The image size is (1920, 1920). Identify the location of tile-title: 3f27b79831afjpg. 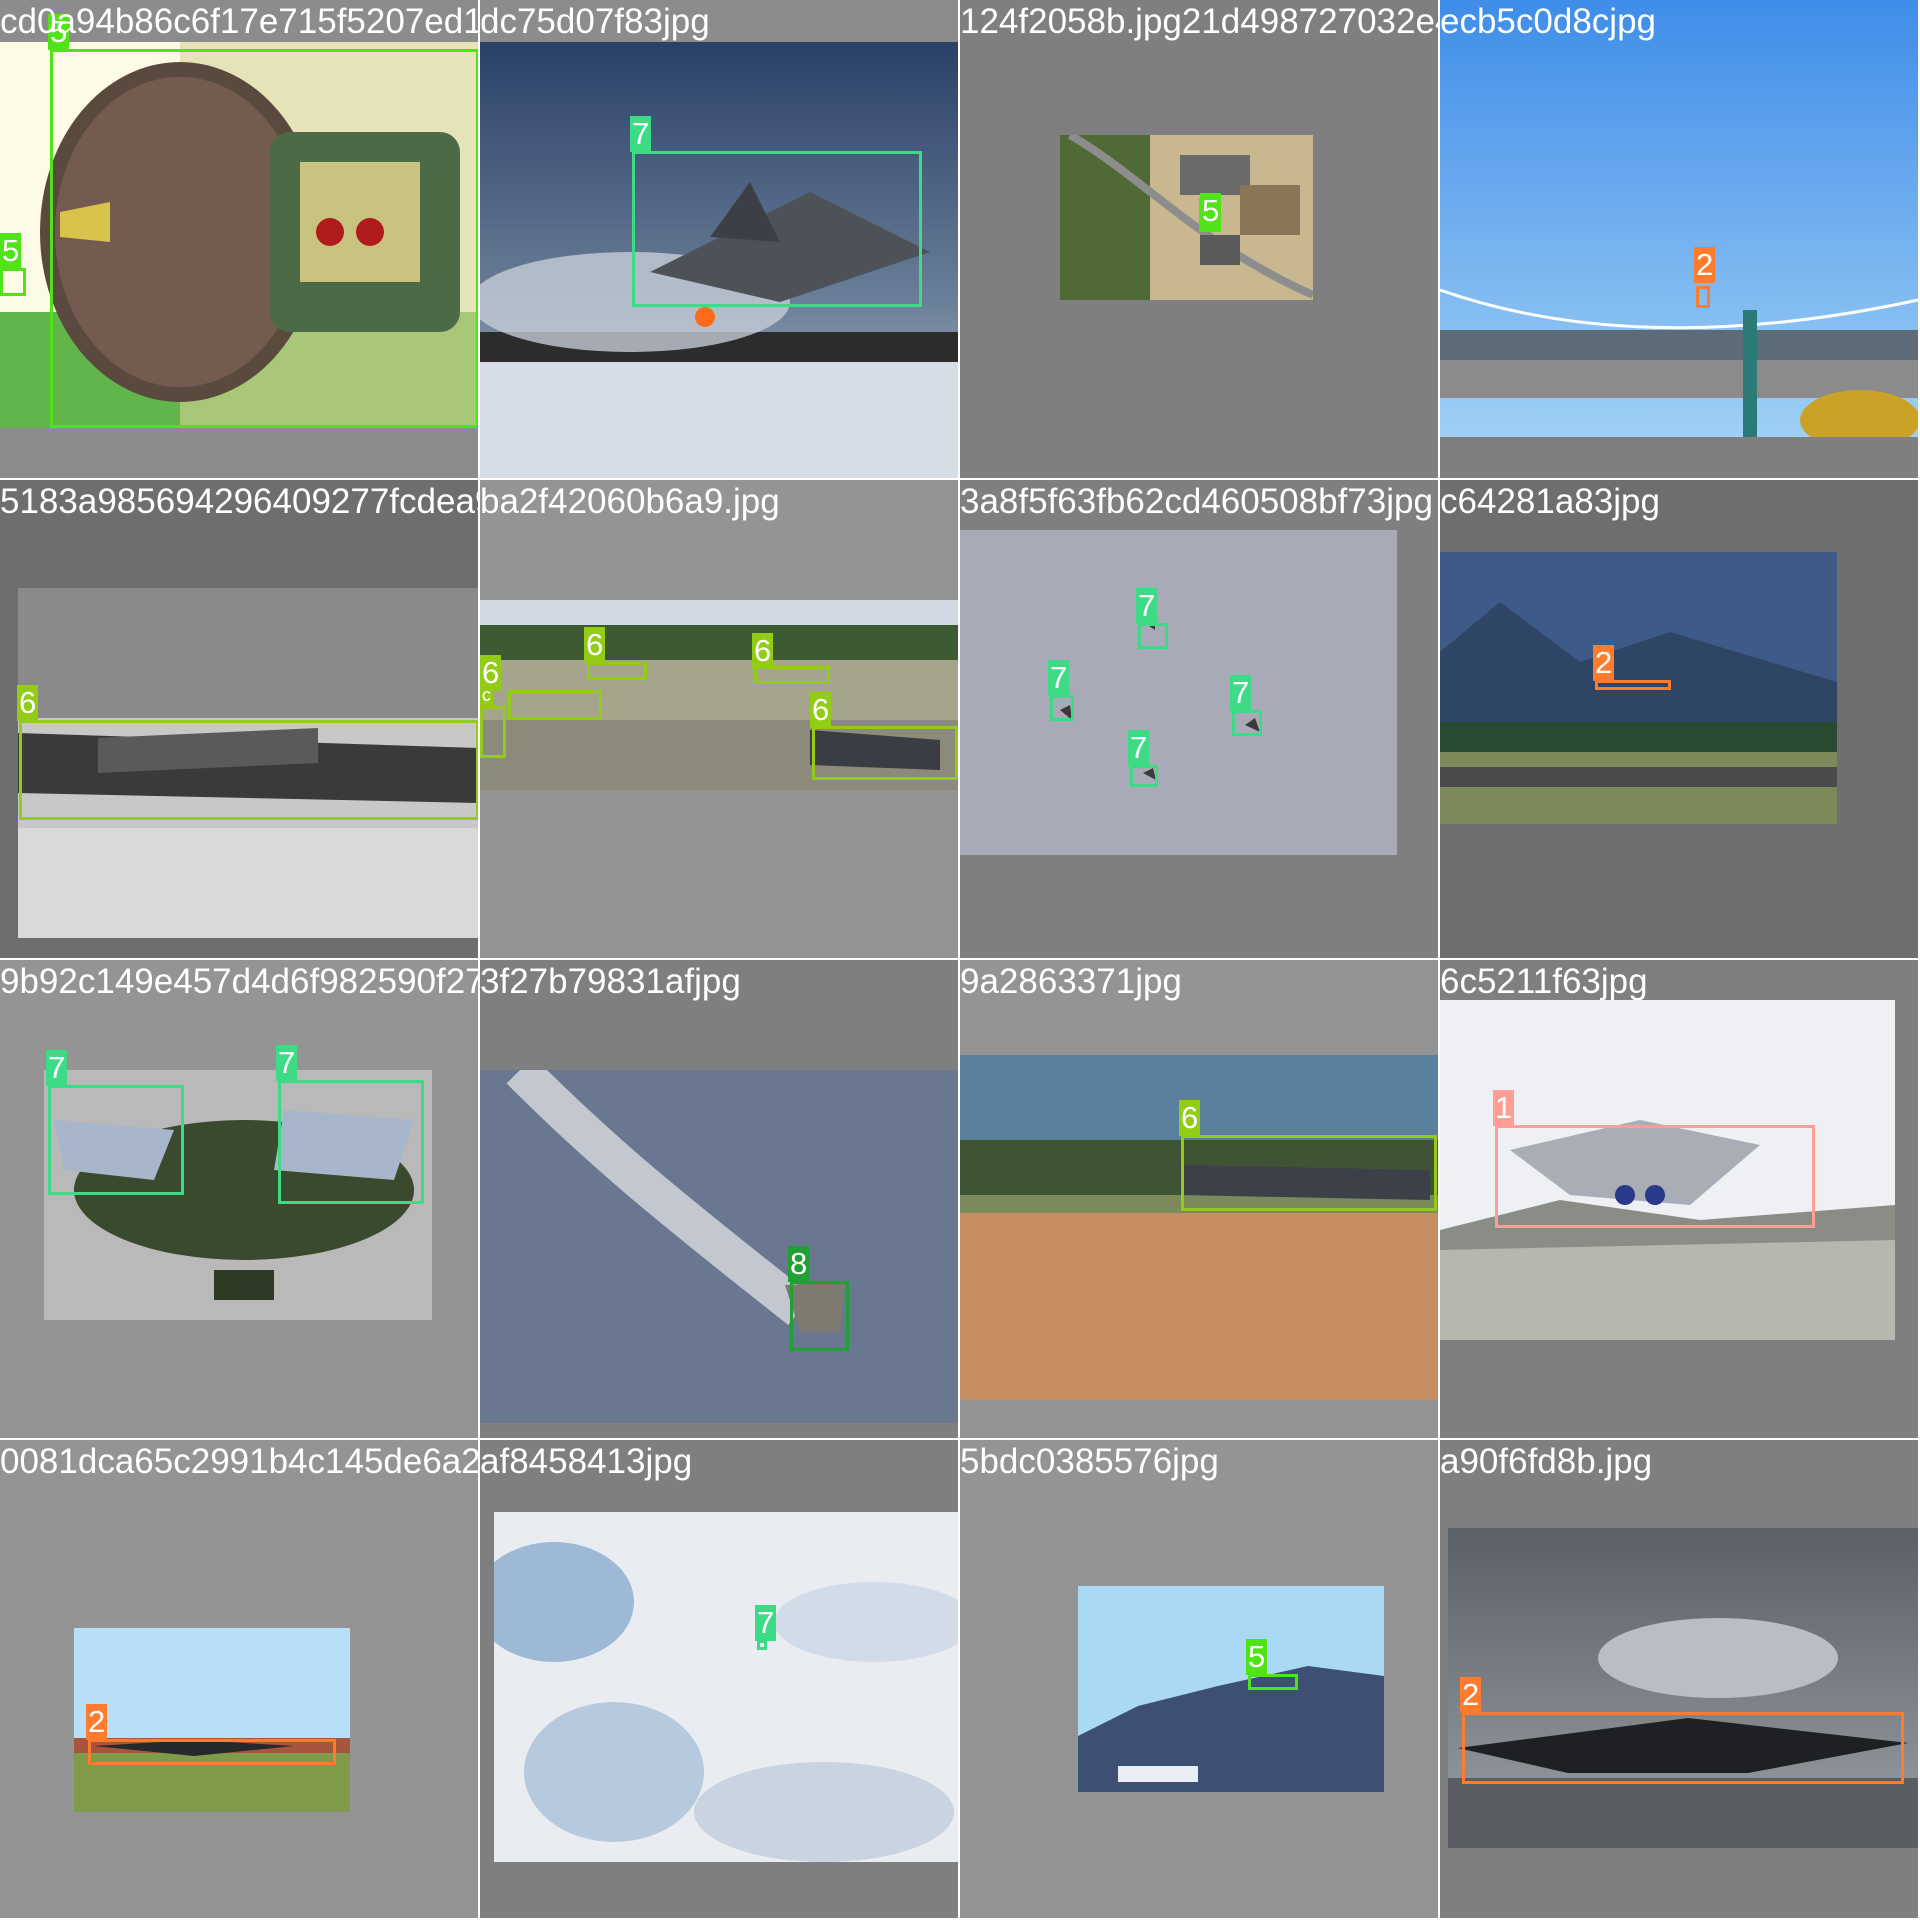
(610, 981).